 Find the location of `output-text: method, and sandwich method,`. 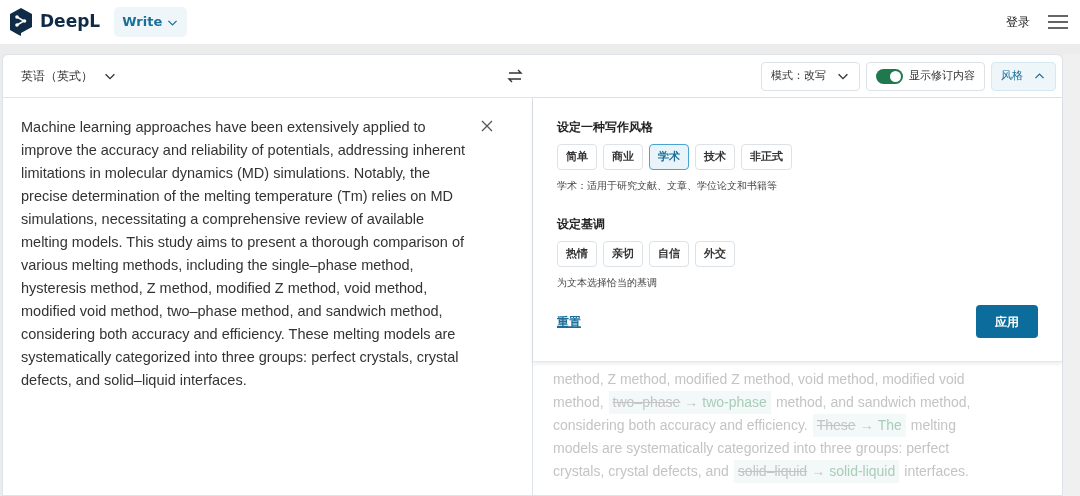

output-text: method, and sandwich method, is located at coordinates (873, 402).